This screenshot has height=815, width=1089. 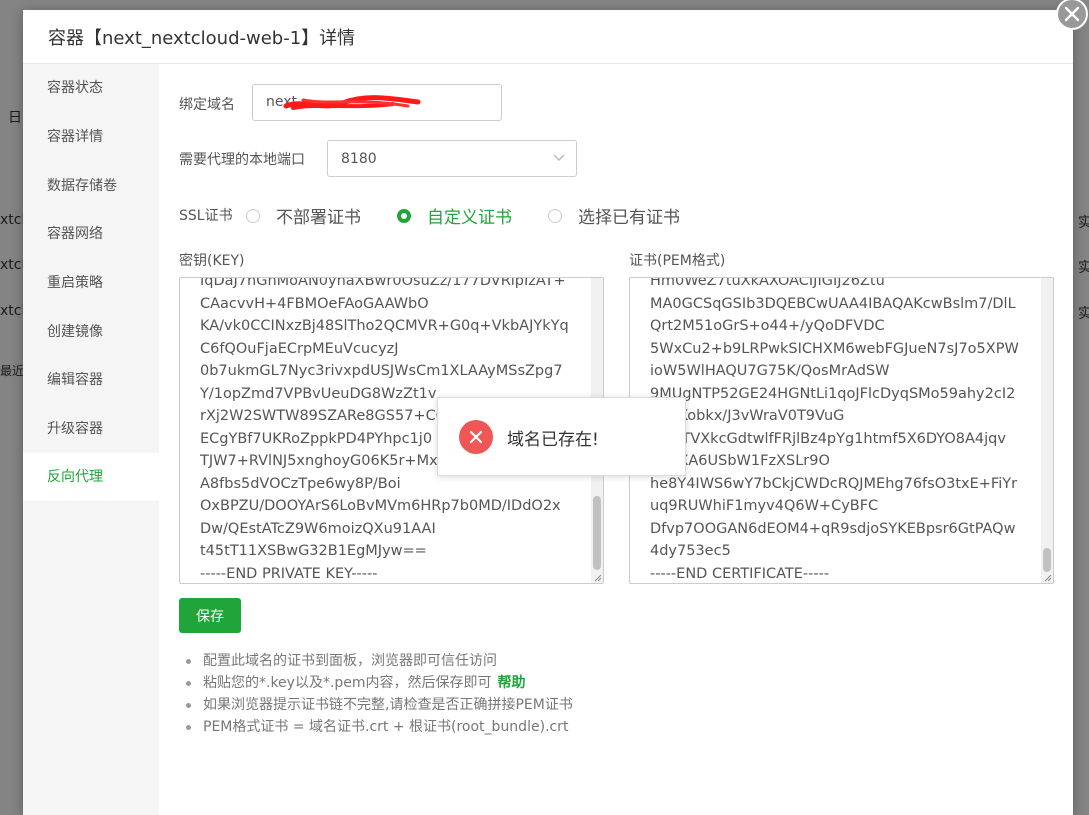 What do you see at coordinates (770, 371) in the screenshot?
I see `text-line: ioW5WlHAQU7G75K/QosMrAdSW` at bounding box center [770, 371].